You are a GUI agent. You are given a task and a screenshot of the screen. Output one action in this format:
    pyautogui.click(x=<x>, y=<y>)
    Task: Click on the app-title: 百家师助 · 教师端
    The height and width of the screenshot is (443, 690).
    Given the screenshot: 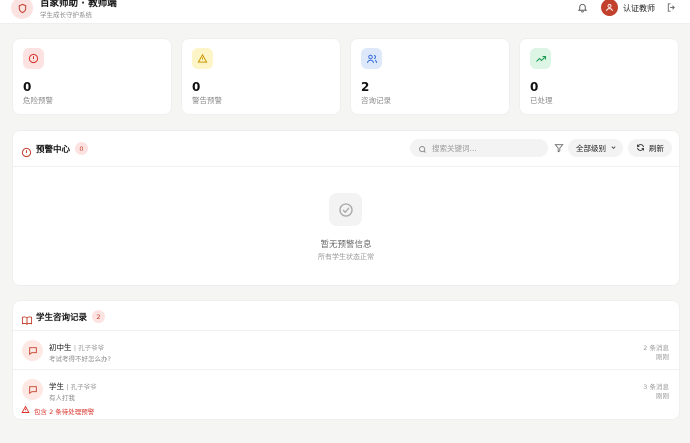 What is the action you would take?
    pyautogui.click(x=78, y=4)
    